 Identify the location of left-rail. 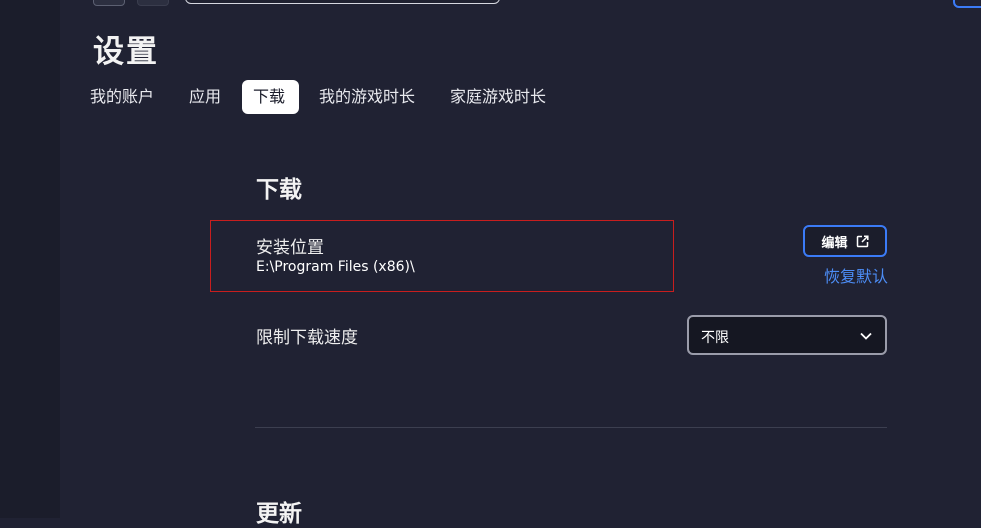
(30, 259).